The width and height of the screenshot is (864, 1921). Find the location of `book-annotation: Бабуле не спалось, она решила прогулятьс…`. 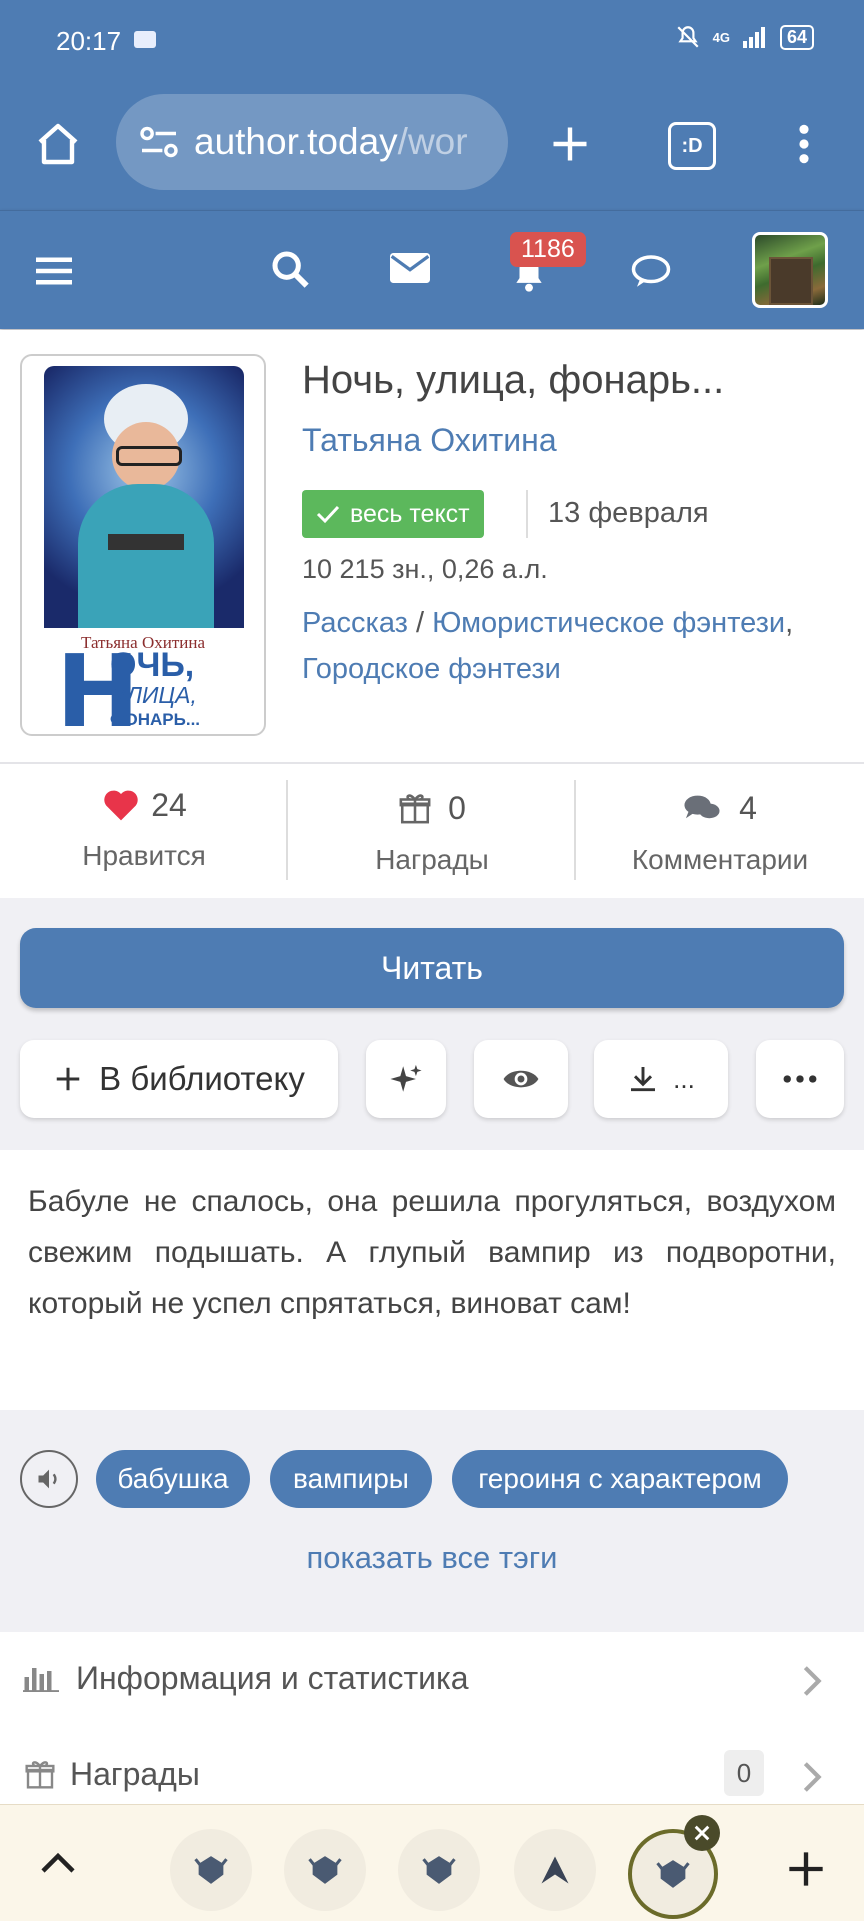

book-annotation: Бабуле не спалось, она решила прогулятьс… is located at coordinates (432, 1280).